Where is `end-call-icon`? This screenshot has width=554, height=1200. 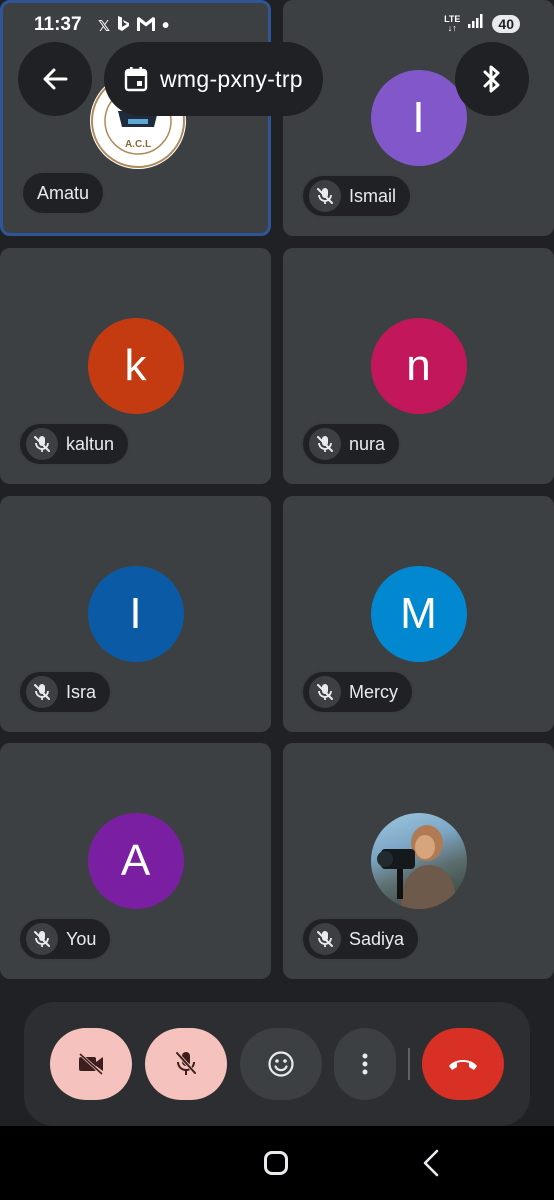 end-call-icon is located at coordinates (463, 1065).